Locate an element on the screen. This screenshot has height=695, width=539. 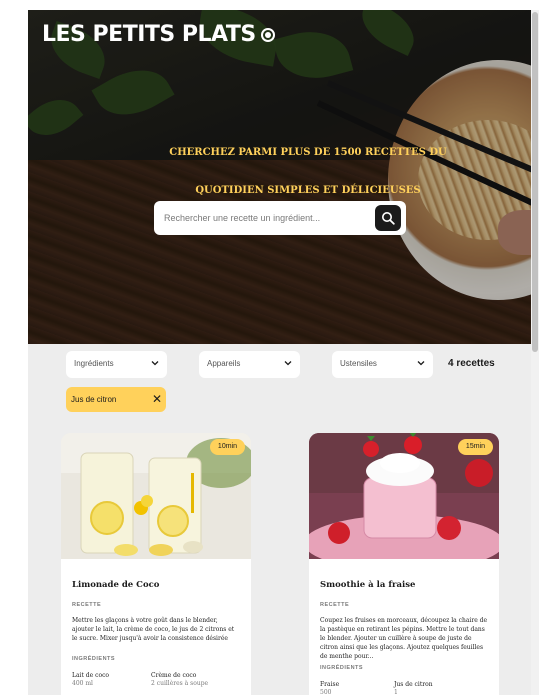
active-filter-tag: Jus de citron ✕ is located at coordinates (116, 399).